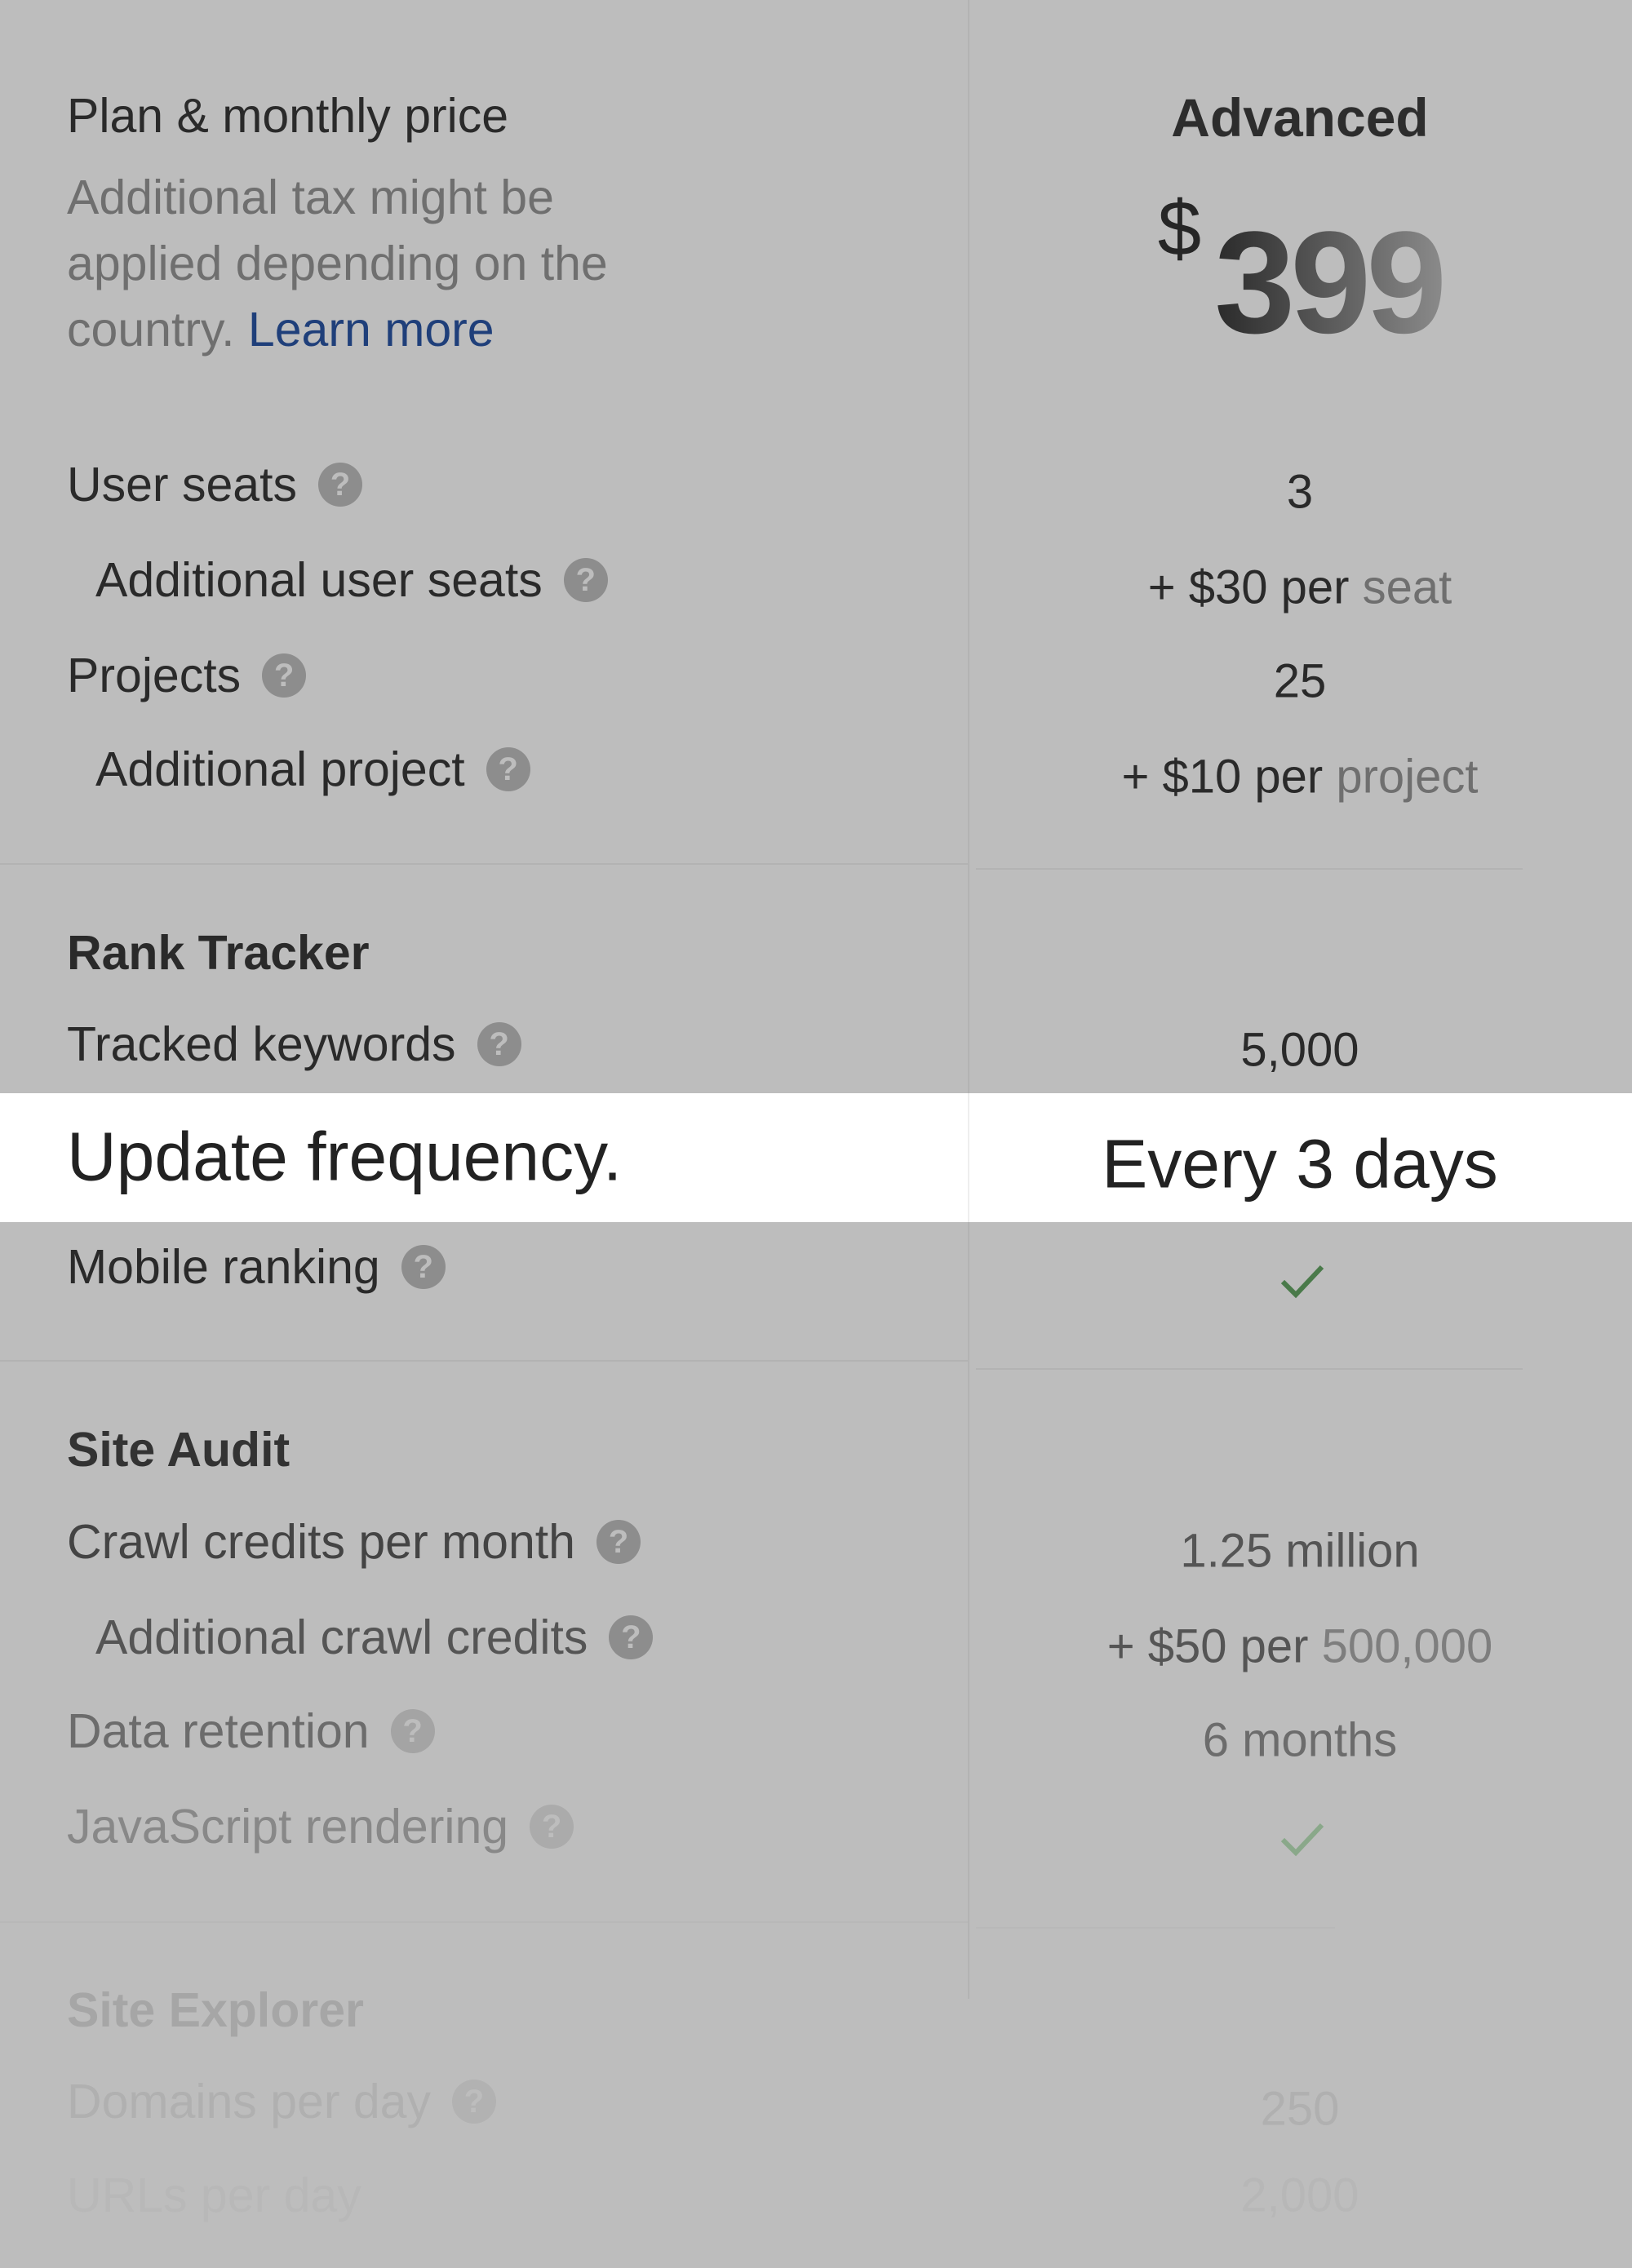  What do you see at coordinates (1300, 1164) in the screenshot?
I see `update-frequency-value: Every 3 days` at bounding box center [1300, 1164].